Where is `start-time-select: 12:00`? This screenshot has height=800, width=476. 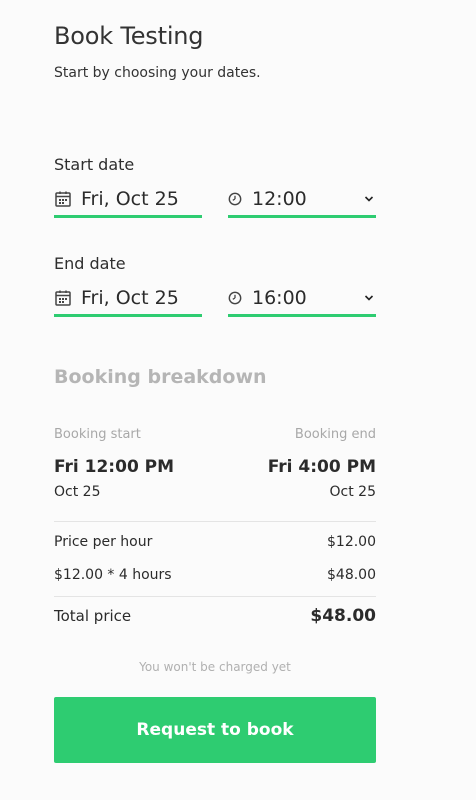 start-time-select: 12:00 is located at coordinates (302, 200).